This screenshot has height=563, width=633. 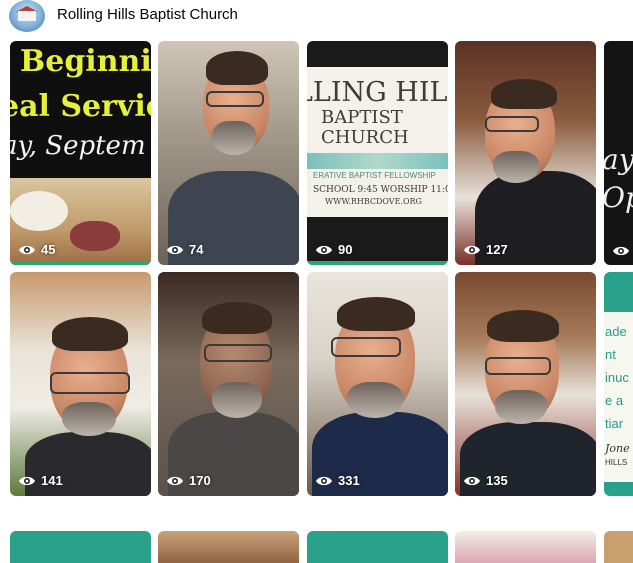 I want to click on view-count-value: 141, so click(x=52, y=480).